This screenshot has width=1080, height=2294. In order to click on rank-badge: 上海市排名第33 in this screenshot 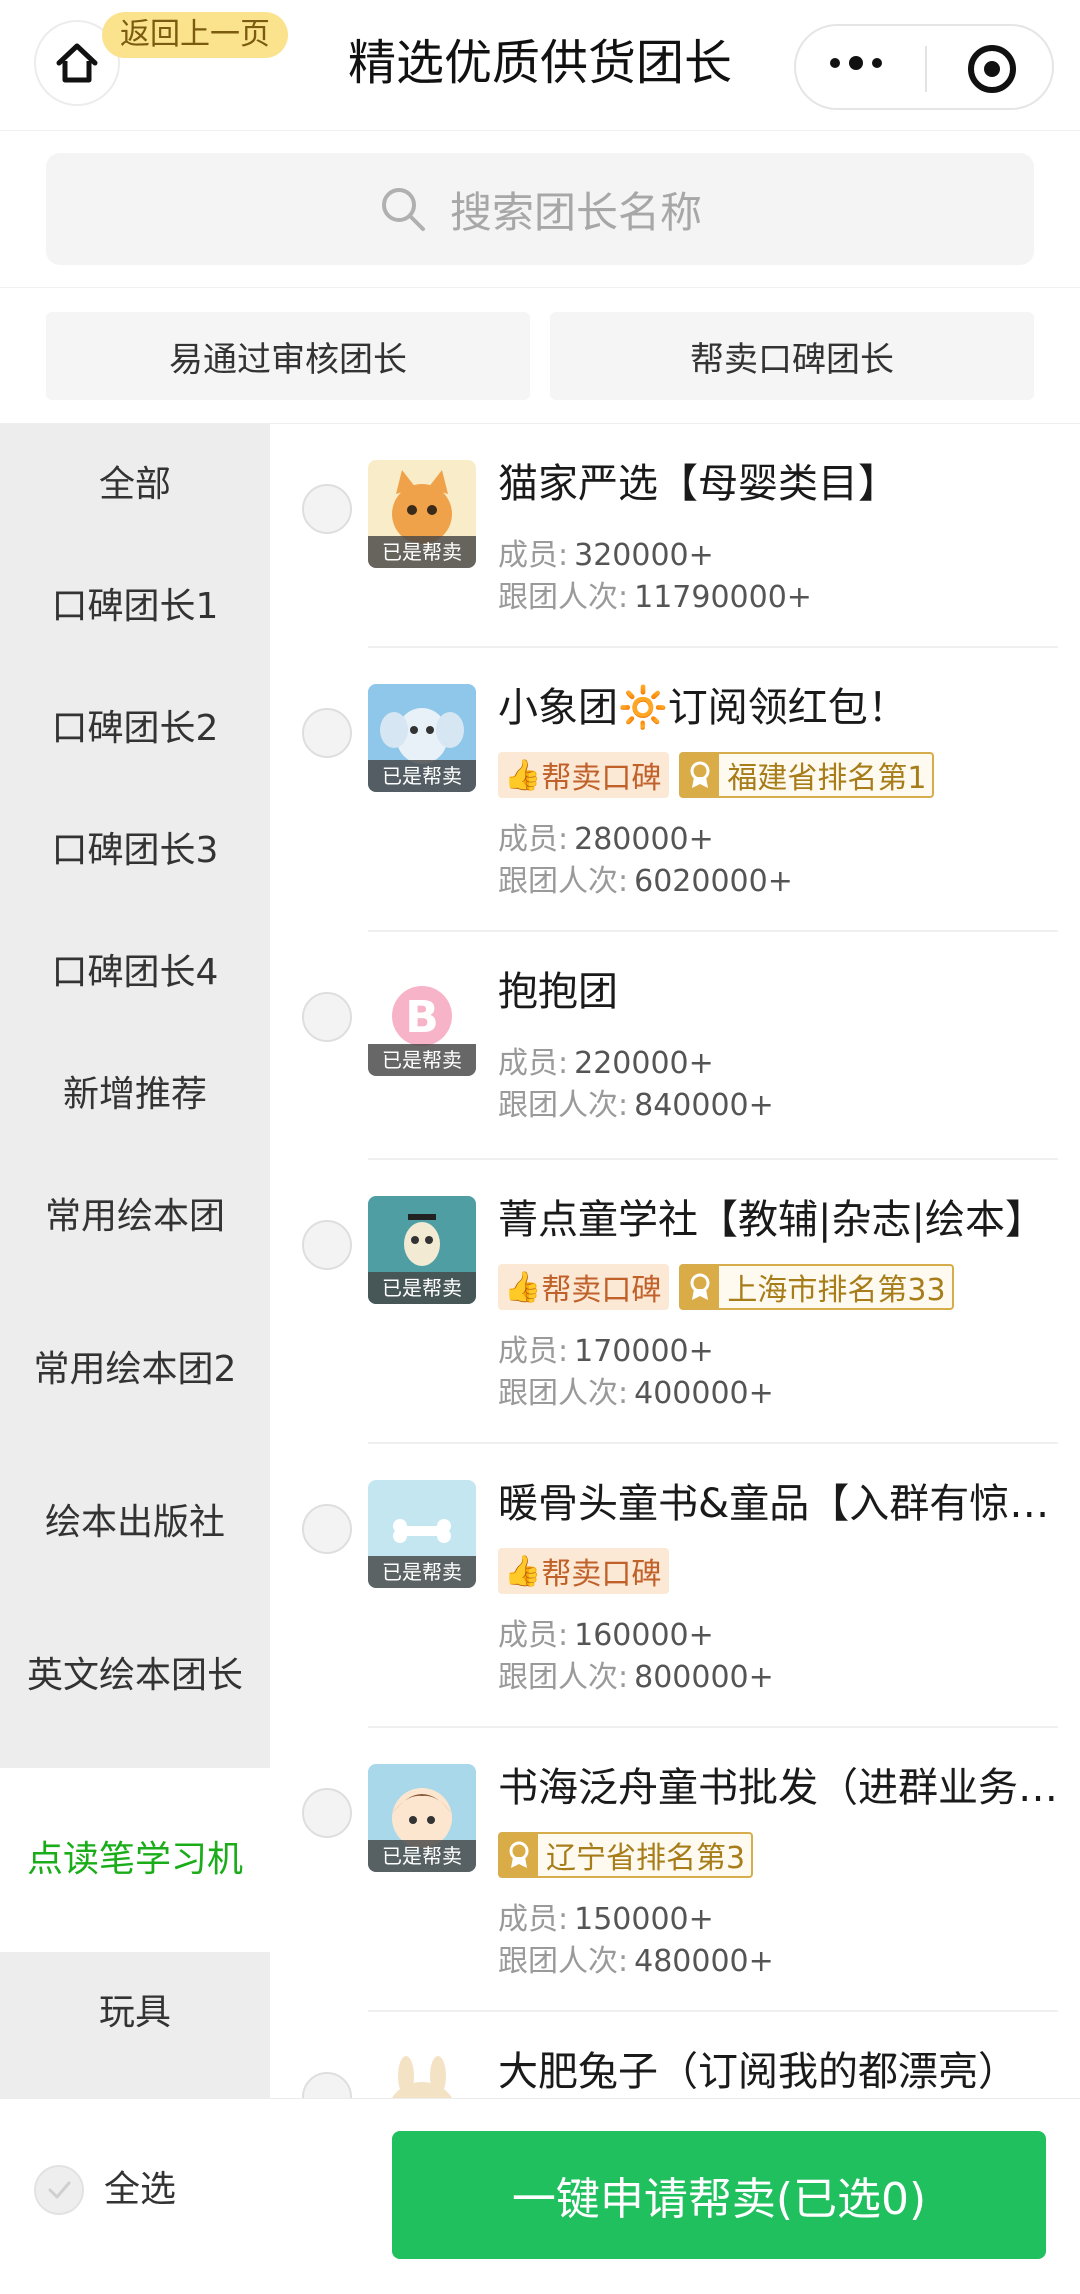, I will do `click(816, 1287)`.